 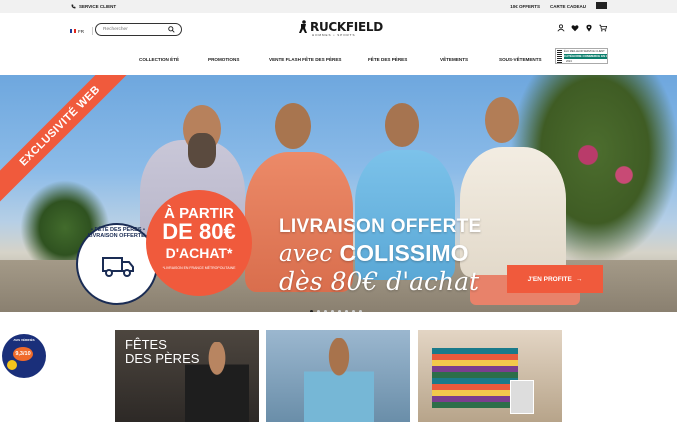 I want to click on trust-score: 9,3/10, so click(x=23, y=354).